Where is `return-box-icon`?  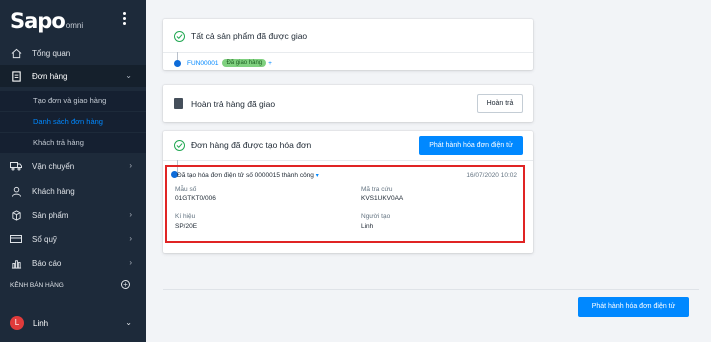 return-box-icon is located at coordinates (178, 103).